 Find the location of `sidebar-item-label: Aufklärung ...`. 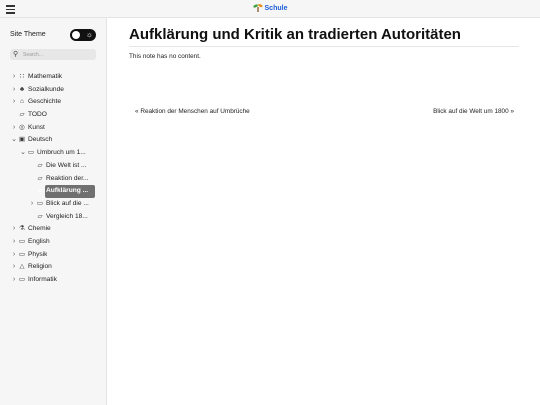

sidebar-item-label: Aufklärung ... is located at coordinates (67, 191).